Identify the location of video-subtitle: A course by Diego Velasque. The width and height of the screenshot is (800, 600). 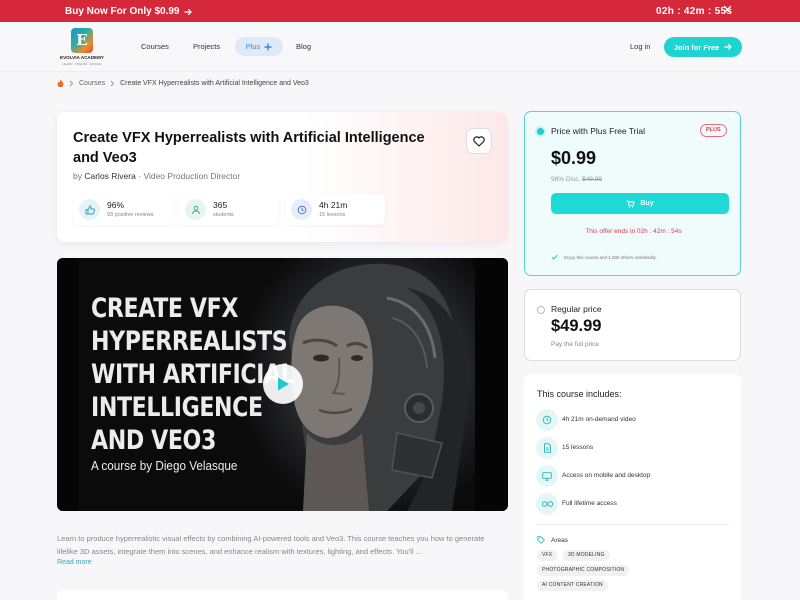
(164, 465).